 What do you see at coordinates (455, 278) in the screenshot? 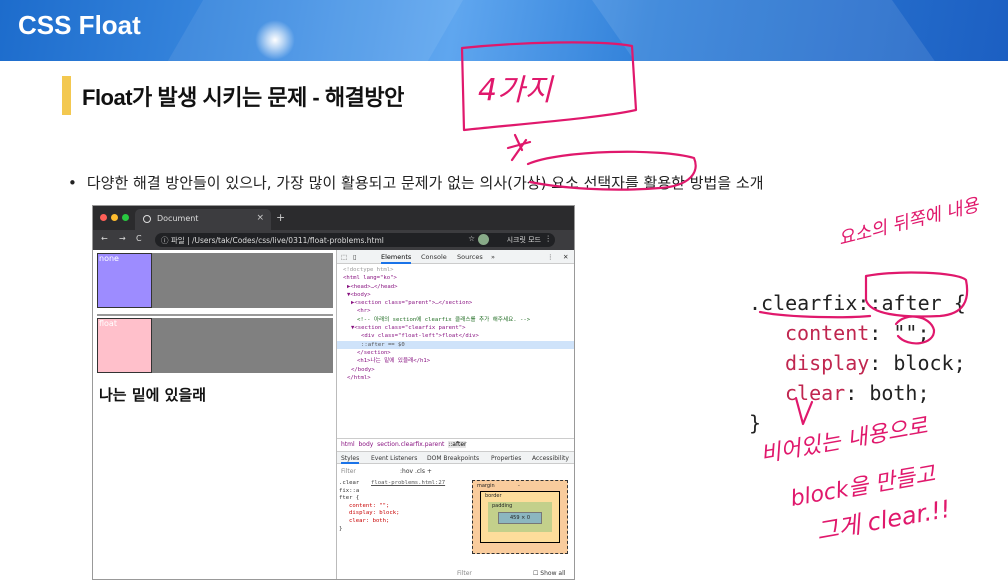
I see `dom-line: <html lang="ko">` at bounding box center [455, 278].